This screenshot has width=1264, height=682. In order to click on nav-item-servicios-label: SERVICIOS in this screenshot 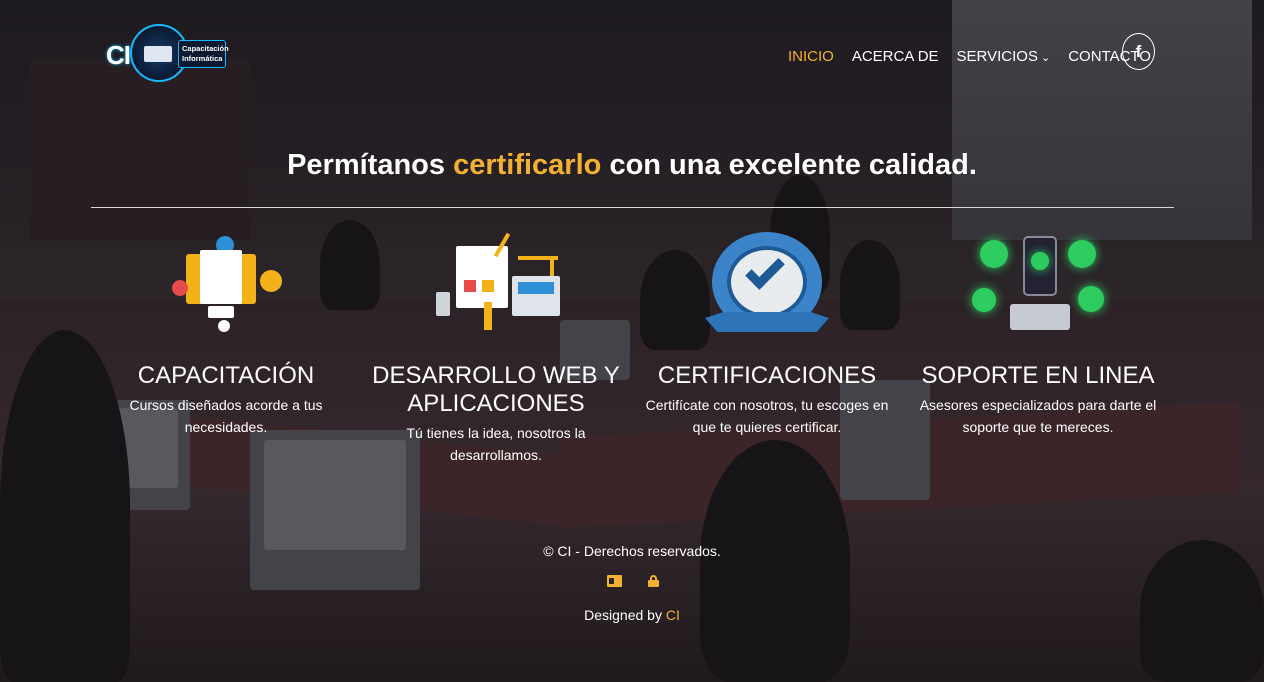, I will do `click(997, 56)`.